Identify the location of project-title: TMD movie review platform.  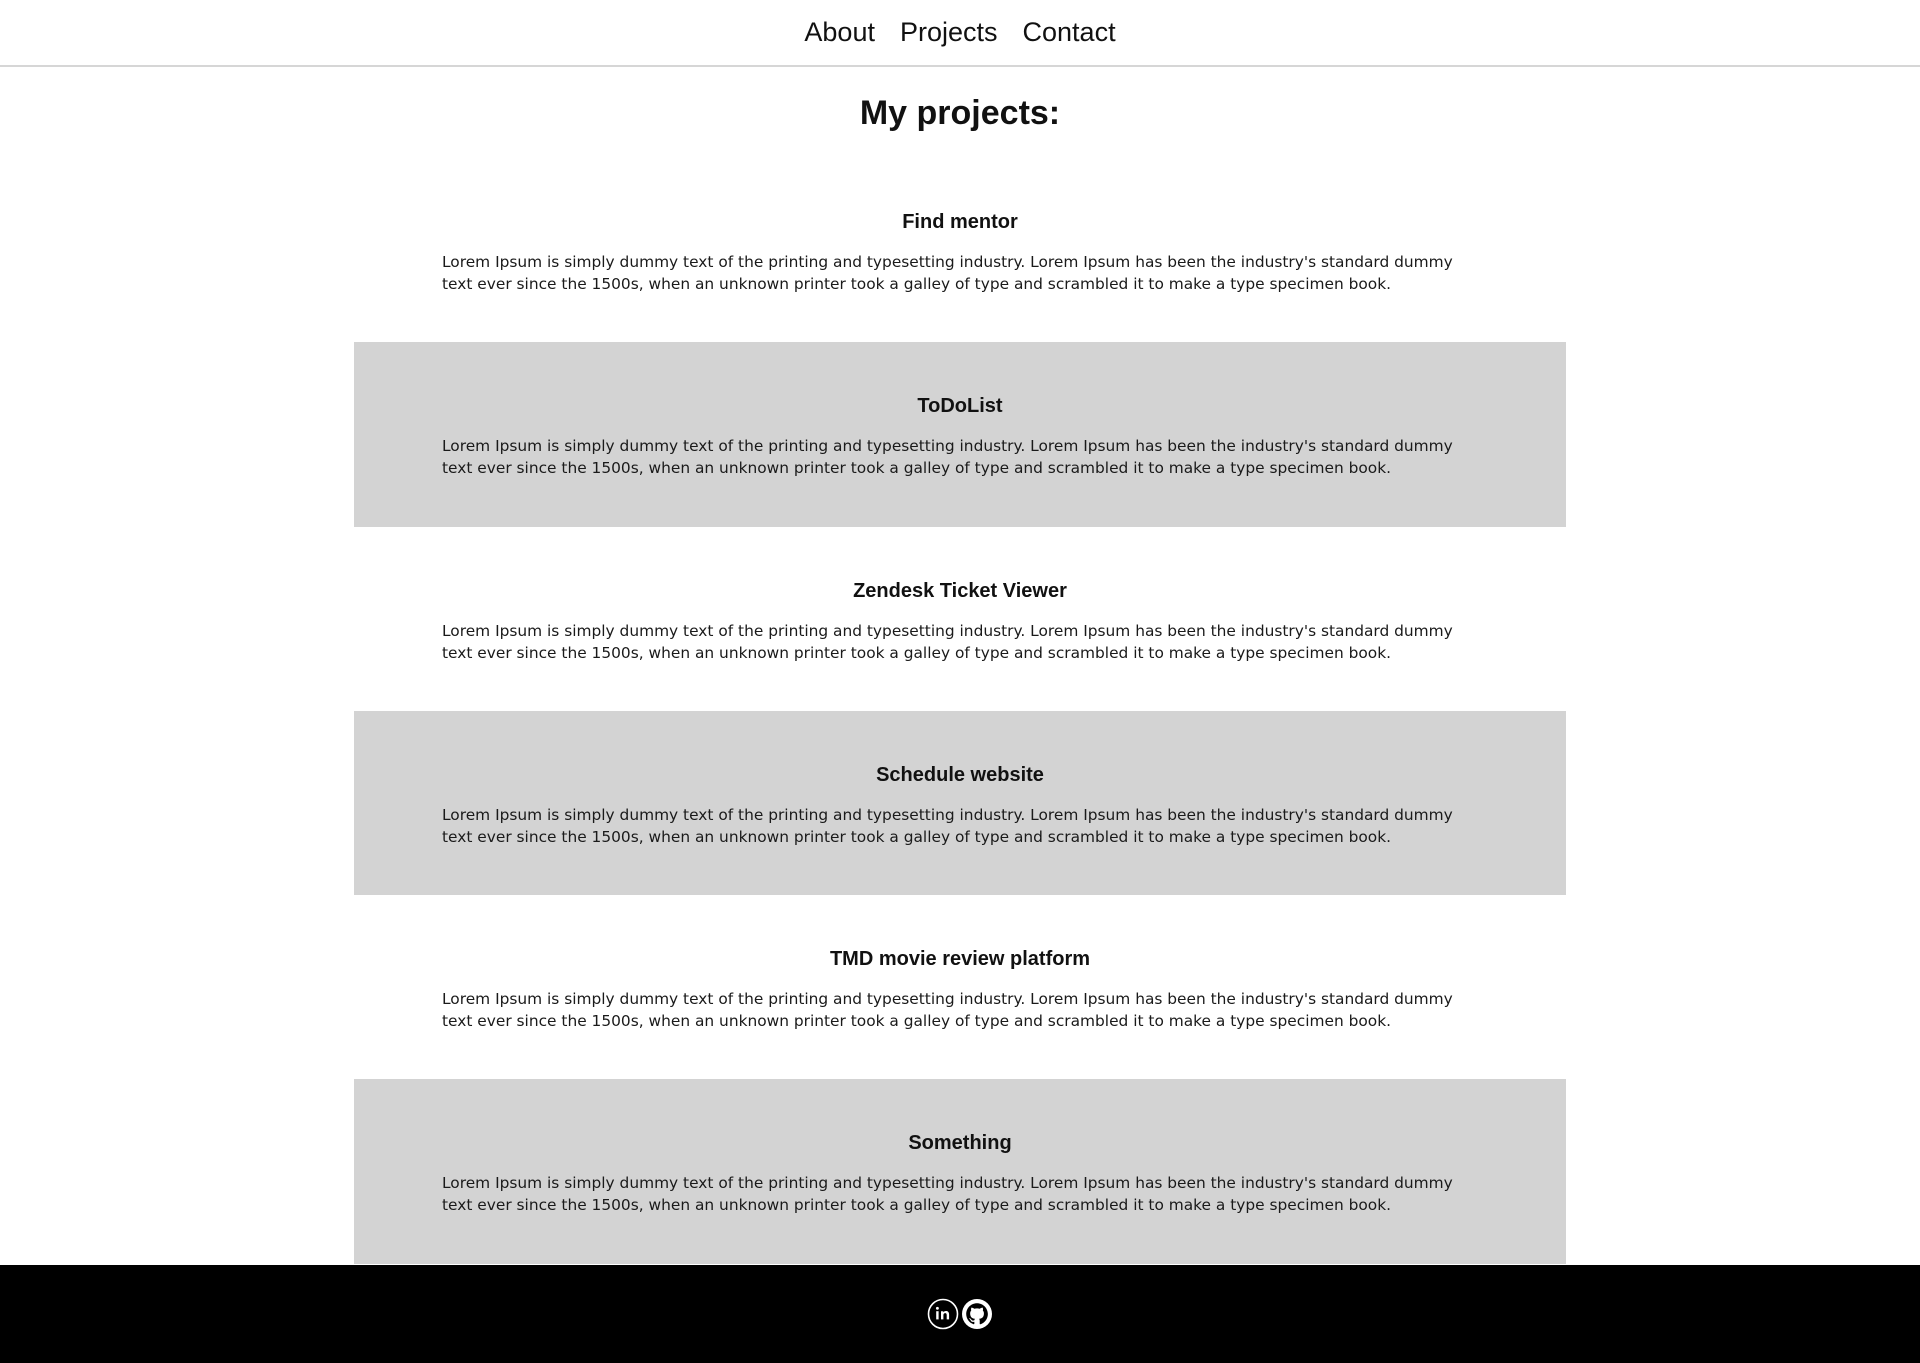
(960, 959).